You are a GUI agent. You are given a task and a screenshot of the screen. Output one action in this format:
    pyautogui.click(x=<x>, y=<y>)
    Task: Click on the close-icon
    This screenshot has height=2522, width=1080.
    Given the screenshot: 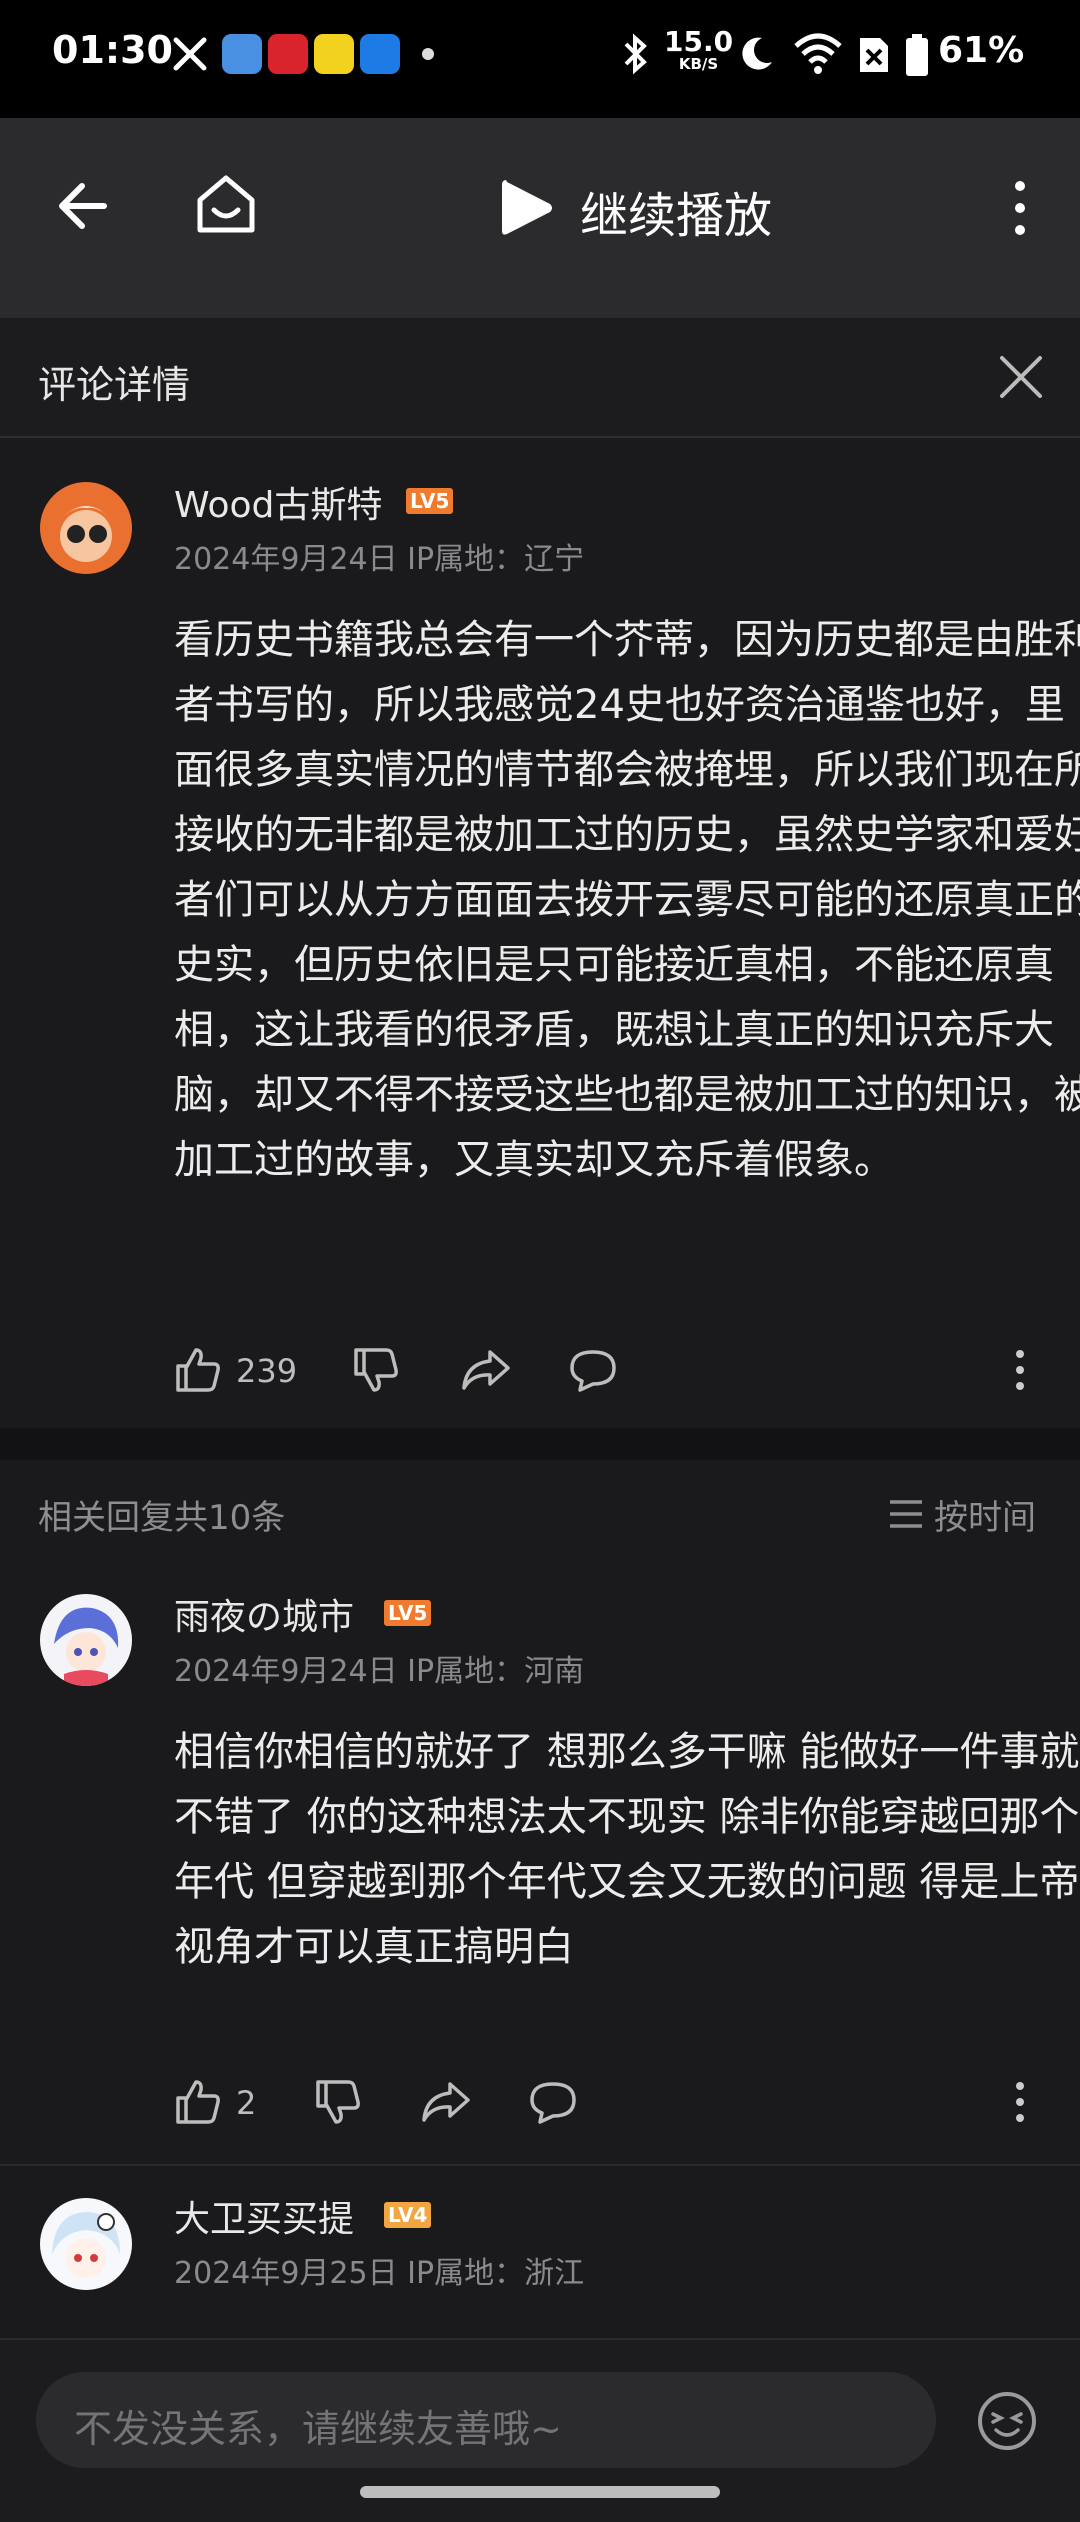 What is the action you would take?
    pyautogui.click(x=1021, y=377)
    